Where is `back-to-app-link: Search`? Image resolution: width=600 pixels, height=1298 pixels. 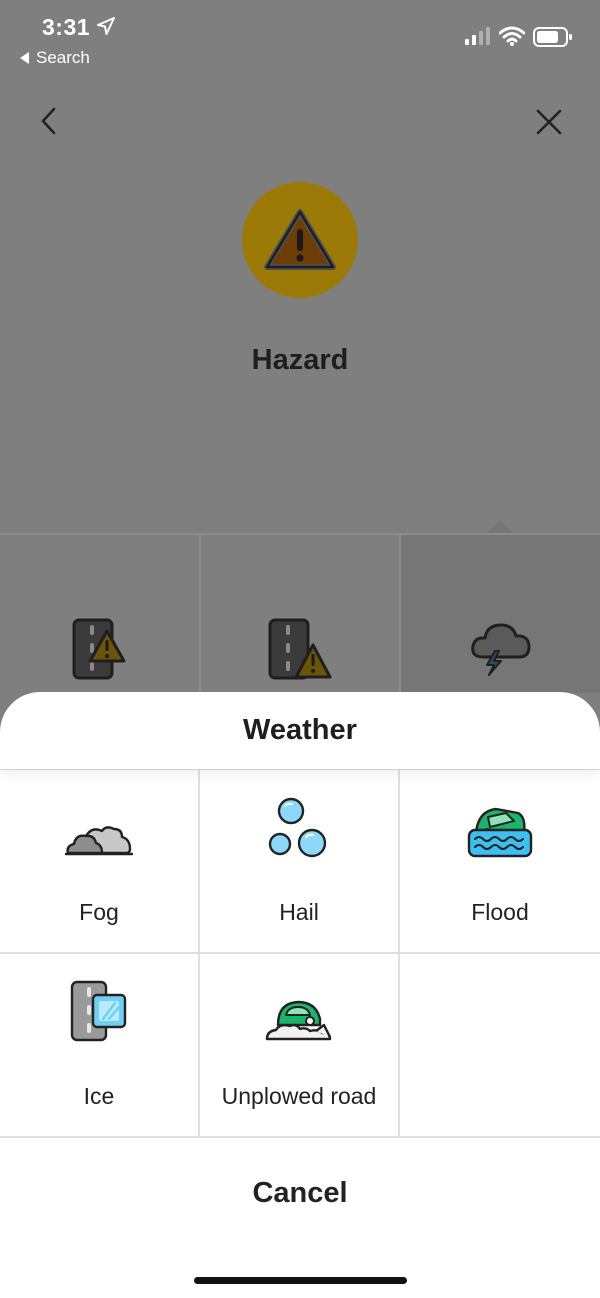 back-to-app-link: Search is located at coordinates (55, 58).